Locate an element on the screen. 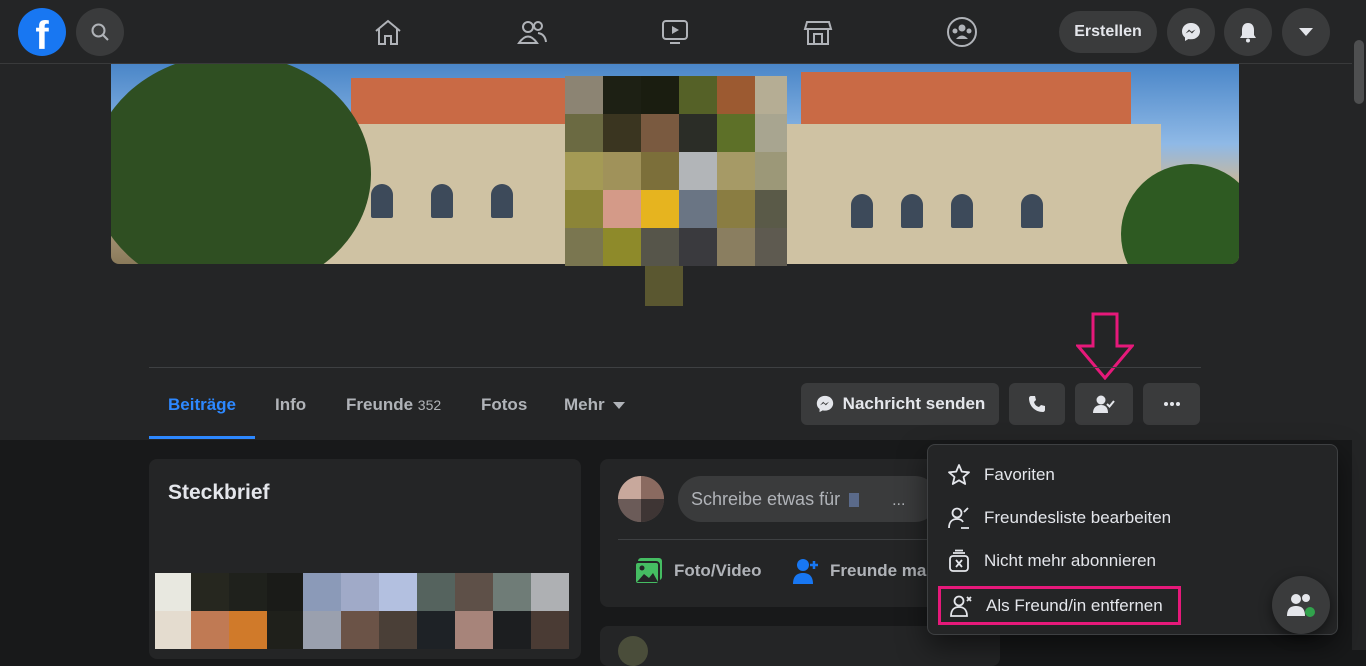 This screenshot has width=1366, height=666. pixelated-name is located at coordinates (854, 500).